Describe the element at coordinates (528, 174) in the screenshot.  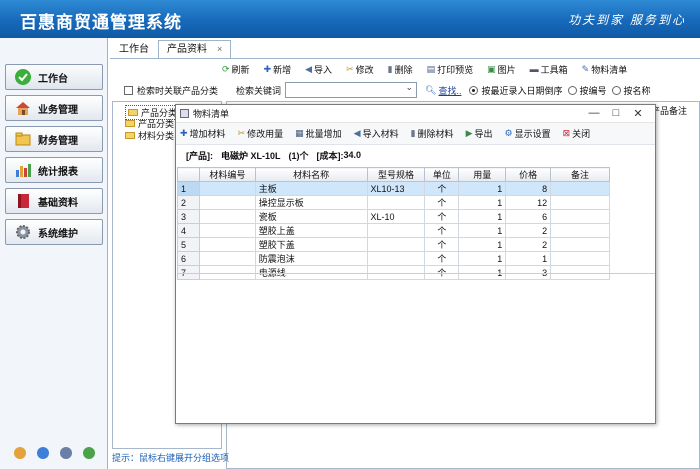
I see `column-header: 价格` at that location.